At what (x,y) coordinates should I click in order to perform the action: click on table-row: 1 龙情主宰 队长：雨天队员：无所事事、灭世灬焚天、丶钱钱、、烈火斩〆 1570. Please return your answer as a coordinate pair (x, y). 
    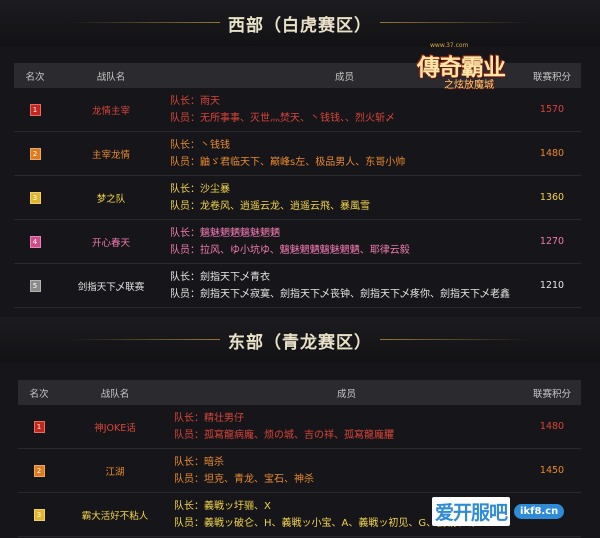
    Looking at the image, I should click on (297, 110).